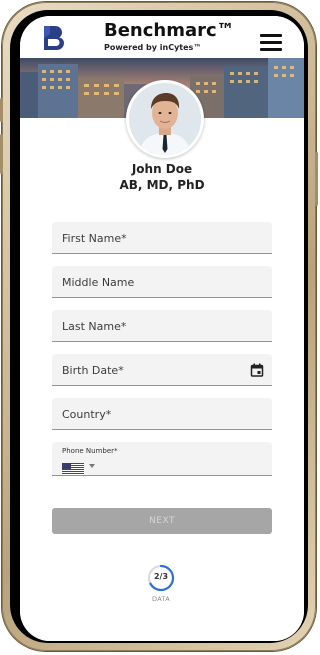  Describe the element at coordinates (93, 370) in the screenshot. I see `birth-date-label: Birth Date*` at that location.